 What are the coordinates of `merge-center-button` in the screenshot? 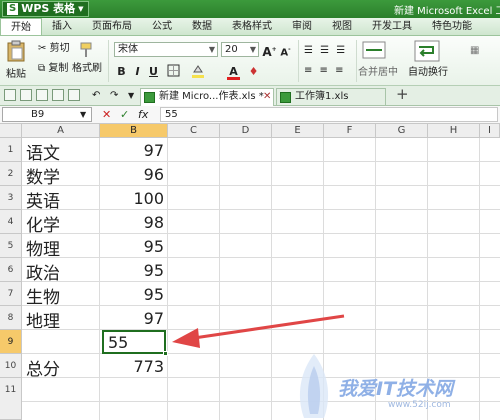 It's located at (374, 50).